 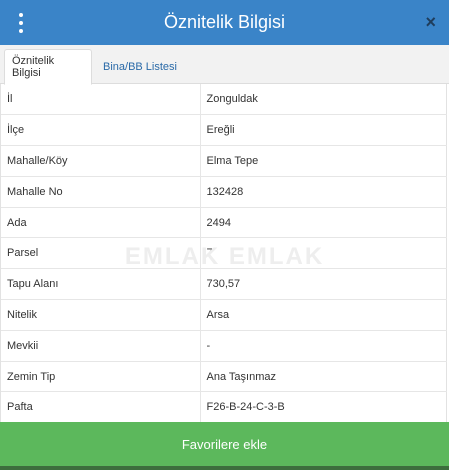 I want to click on dialog-header: Öznitelik Bilgisi ×, so click(x=224, y=22).